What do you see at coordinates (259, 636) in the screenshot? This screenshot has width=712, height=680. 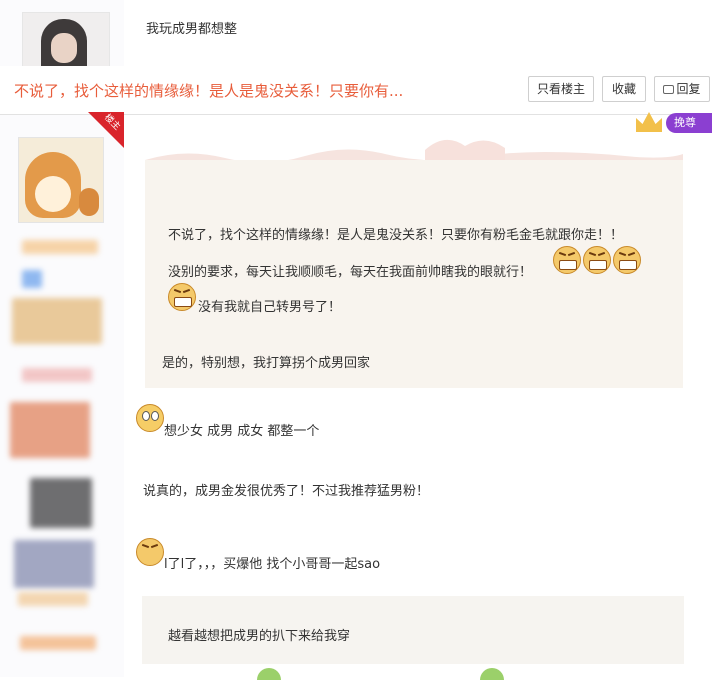 I see `reply-text: 越看越想把成男的扒下来给我穿` at bounding box center [259, 636].